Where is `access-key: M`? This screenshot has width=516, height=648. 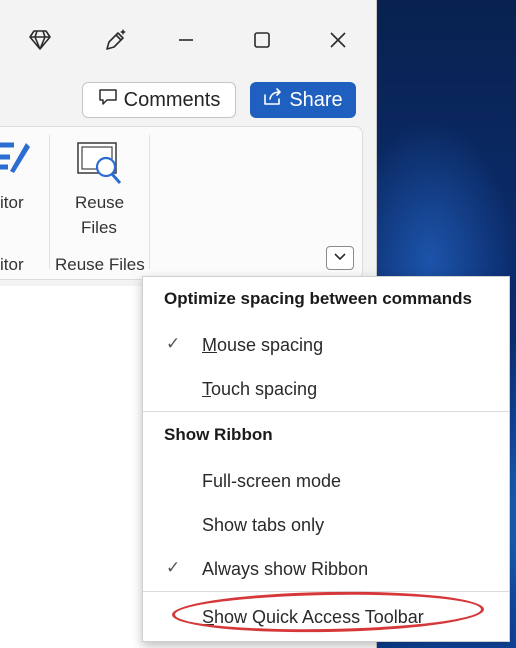
access-key: M is located at coordinates (209, 345).